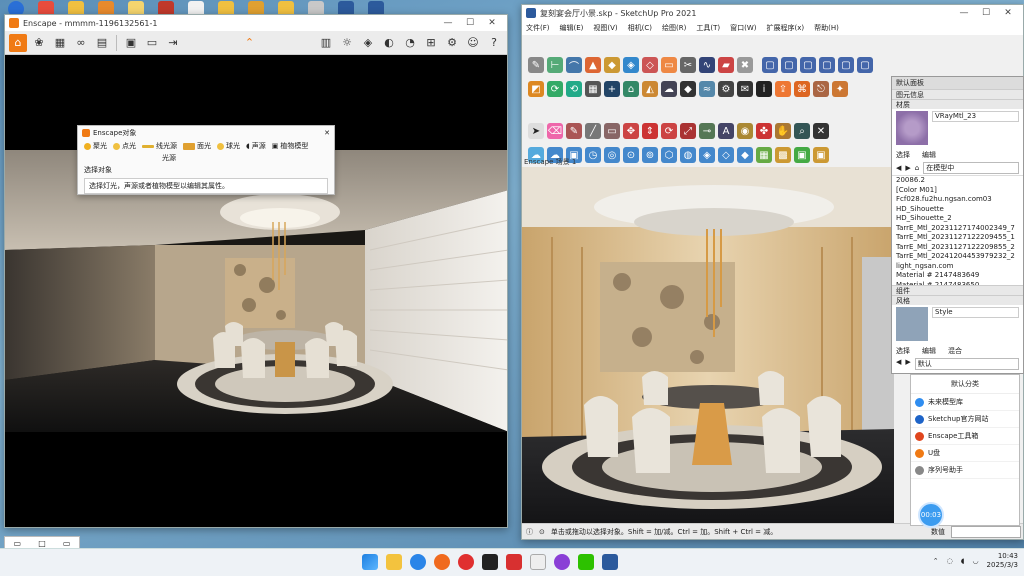  I want to click on group-box-icon: ▣, so click(821, 155).